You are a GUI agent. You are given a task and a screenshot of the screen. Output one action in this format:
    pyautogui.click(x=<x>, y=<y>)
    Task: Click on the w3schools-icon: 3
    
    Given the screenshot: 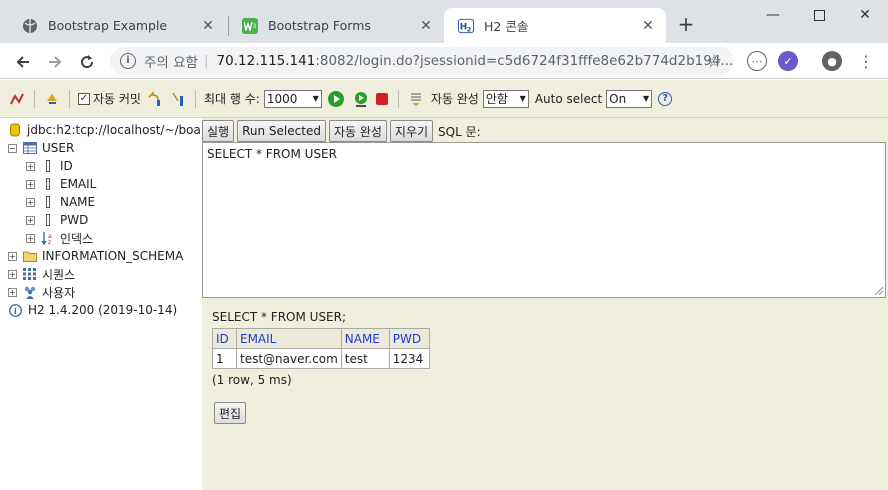 What is the action you would take?
    pyautogui.click(x=250, y=25)
    